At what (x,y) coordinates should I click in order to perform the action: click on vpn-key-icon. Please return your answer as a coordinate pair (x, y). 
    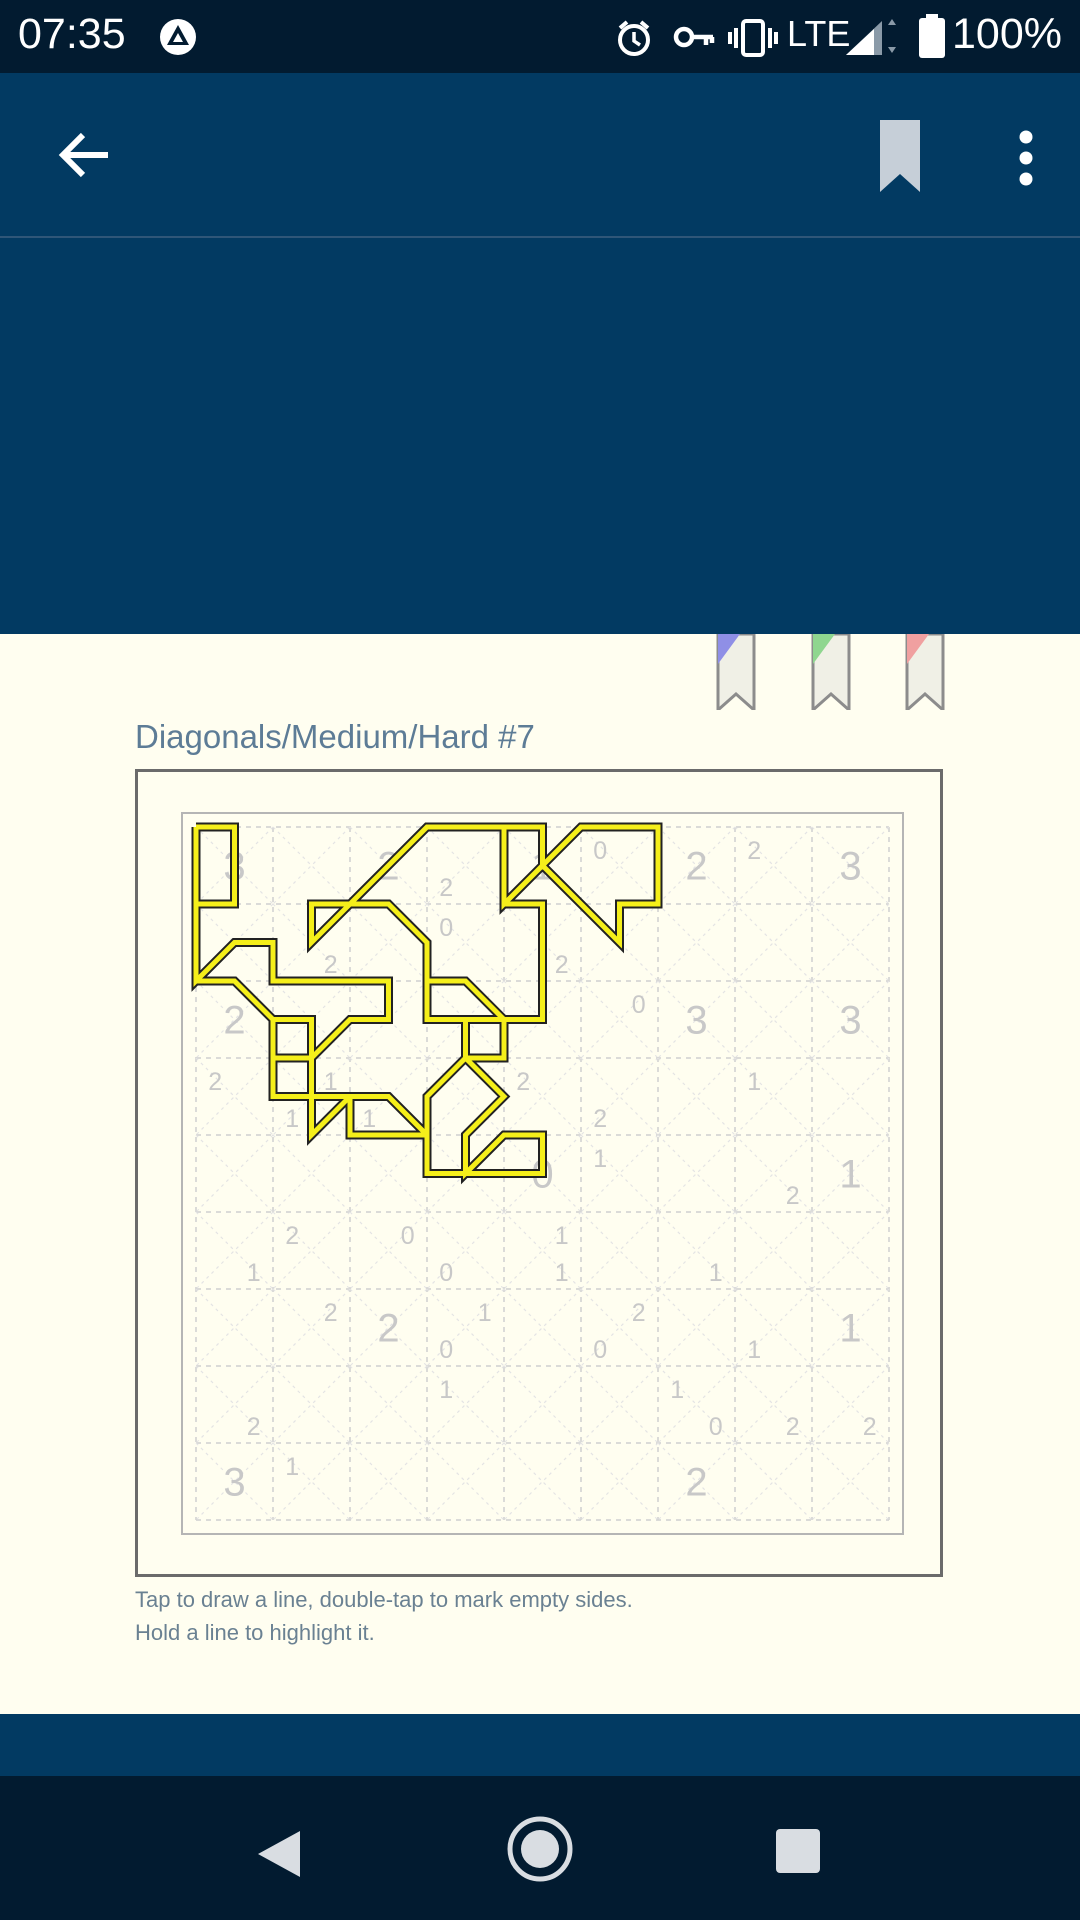
    Looking at the image, I should click on (694, 37).